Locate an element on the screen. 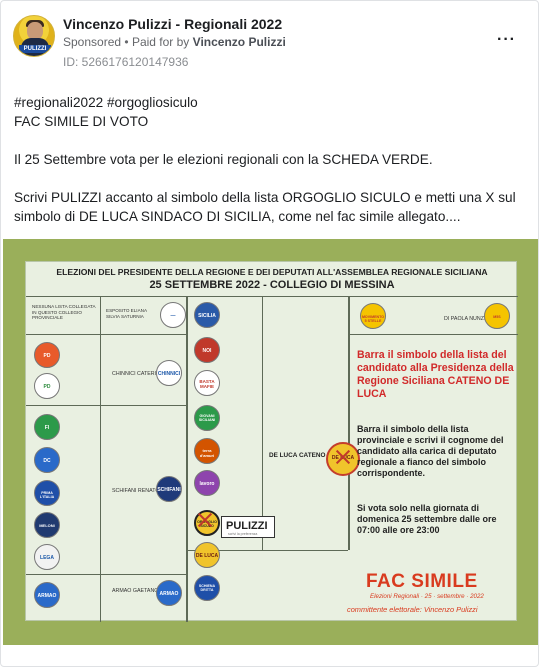 This screenshot has width=539, height=667. symbol-m5s-2: M5S is located at coordinates (497, 316).